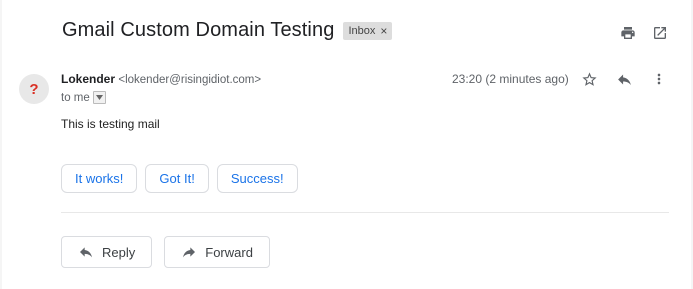  I want to click on smart-replies: It works! Got It! Success!, so click(179, 178).